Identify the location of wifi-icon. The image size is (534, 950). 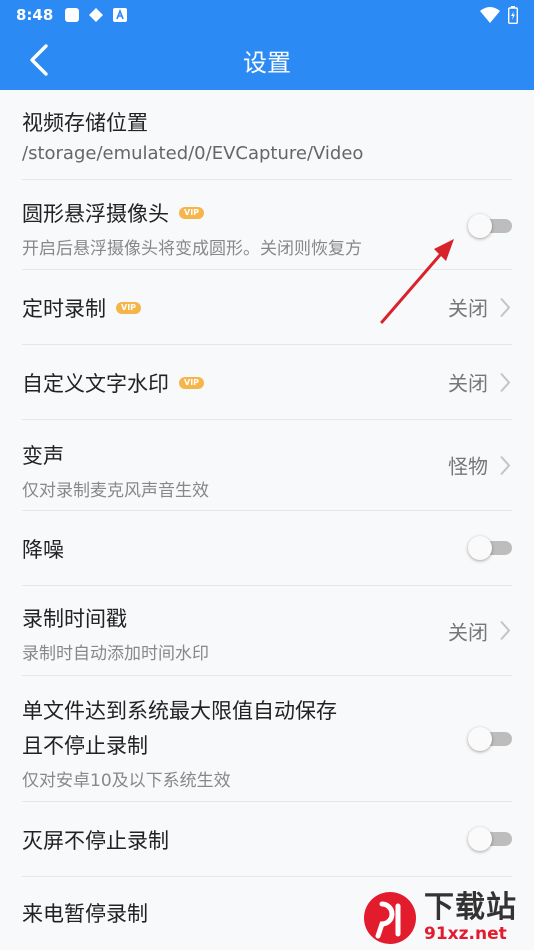
(490, 15).